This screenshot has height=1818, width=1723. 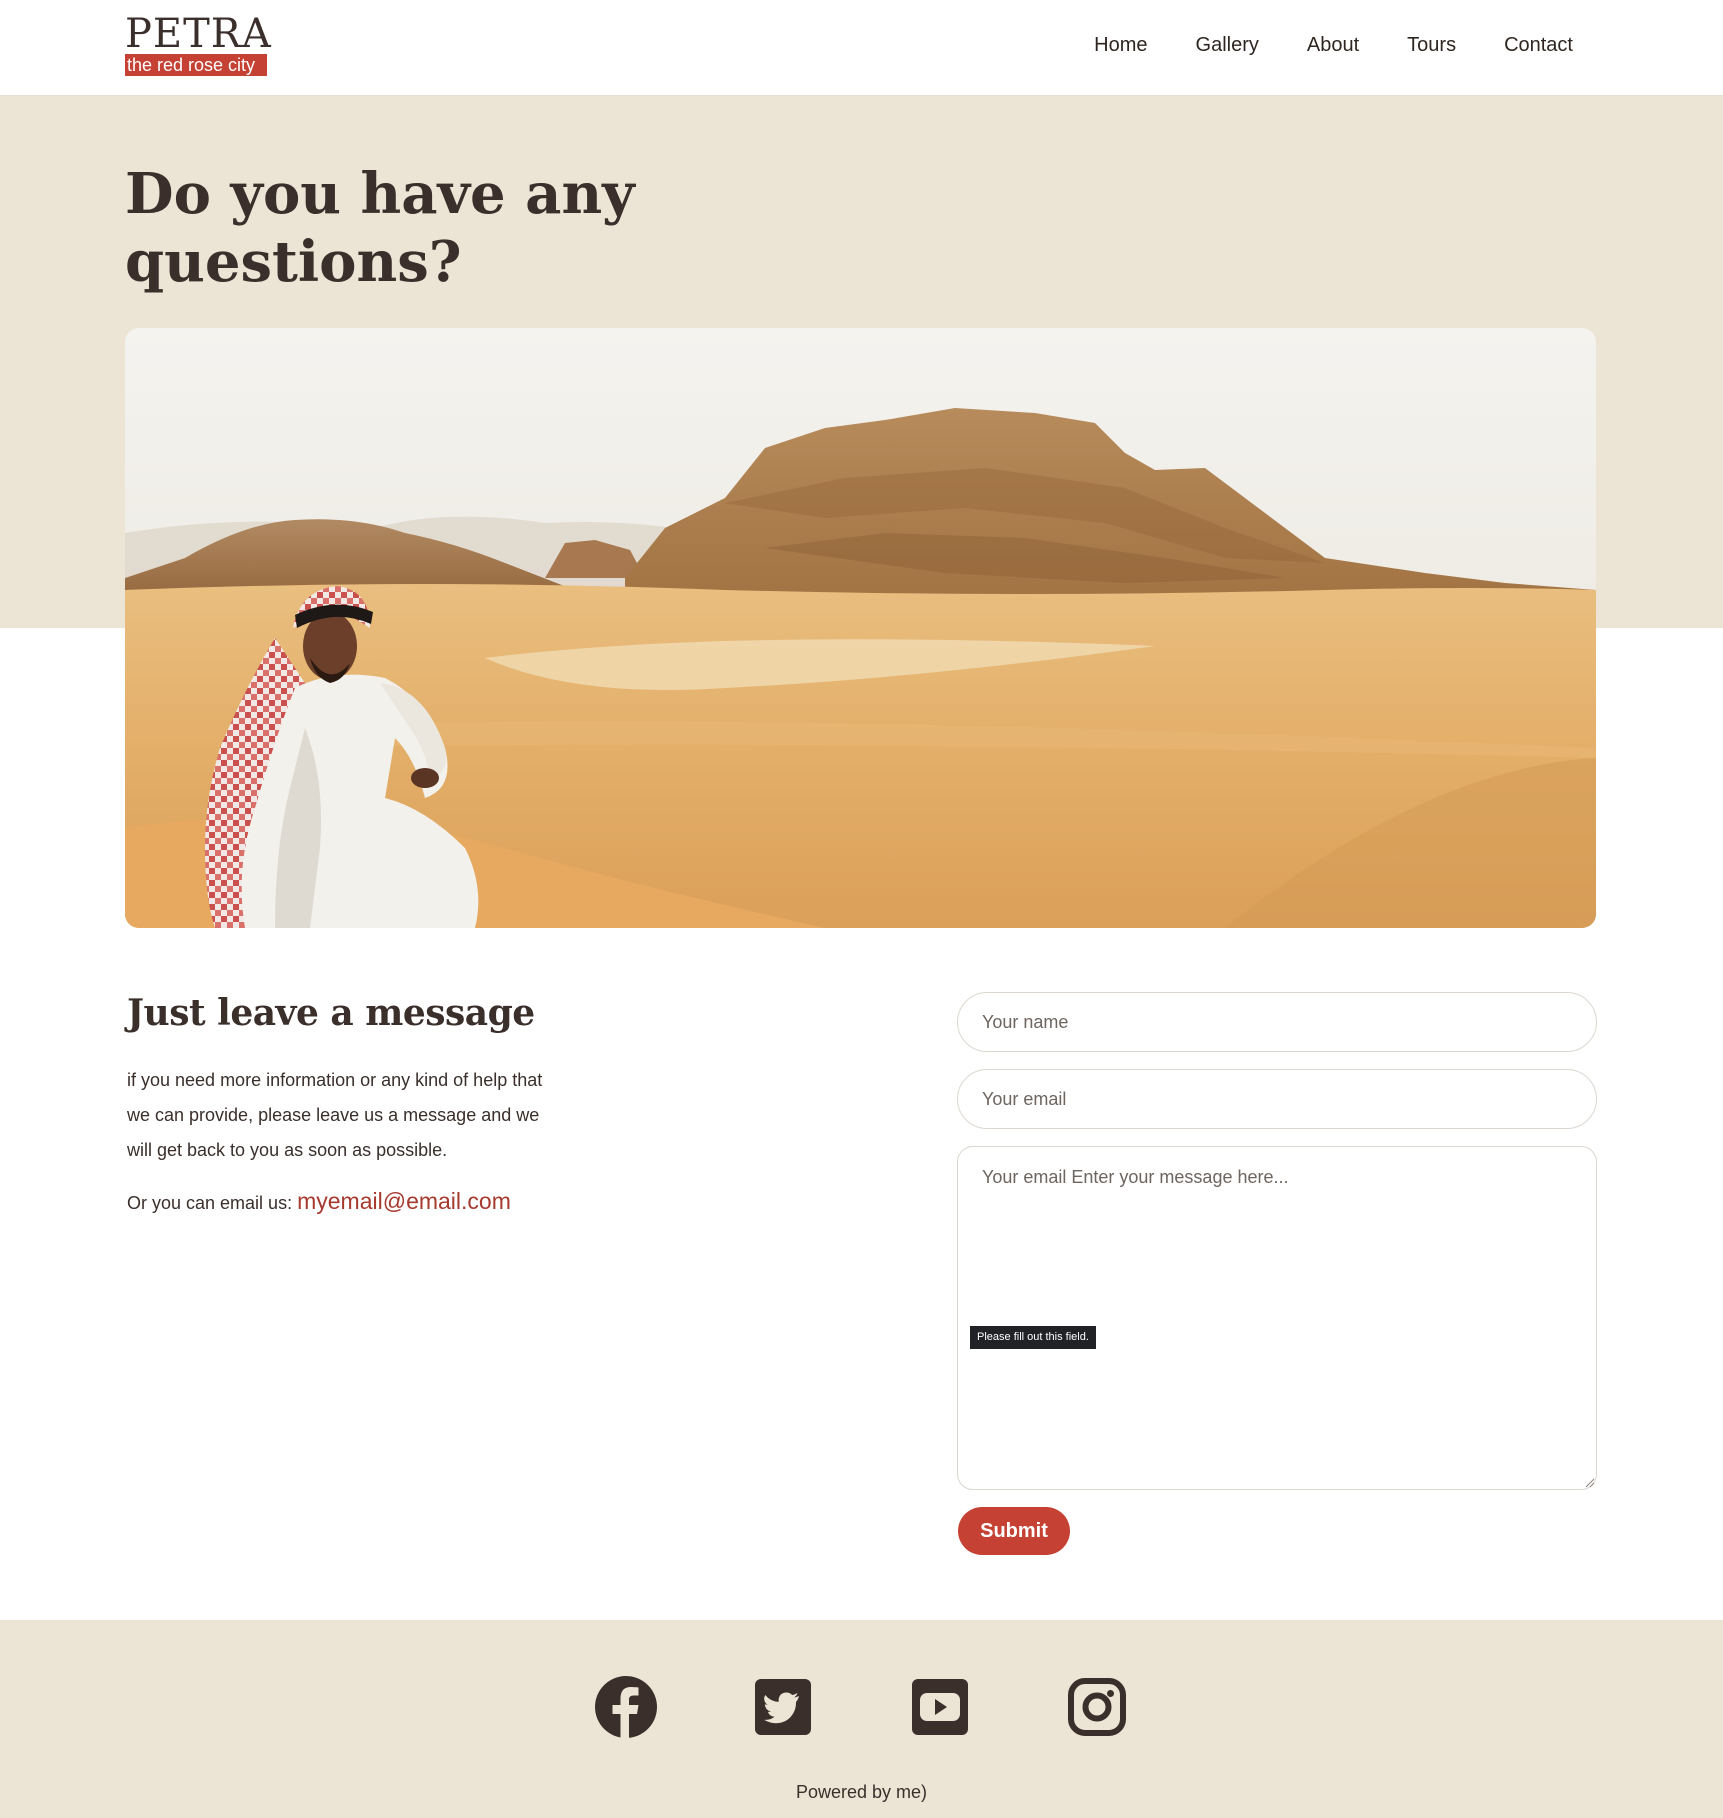 What do you see at coordinates (1277, 1022) in the screenshot?
I see `name-input` at bounding box center [1277, 1022].